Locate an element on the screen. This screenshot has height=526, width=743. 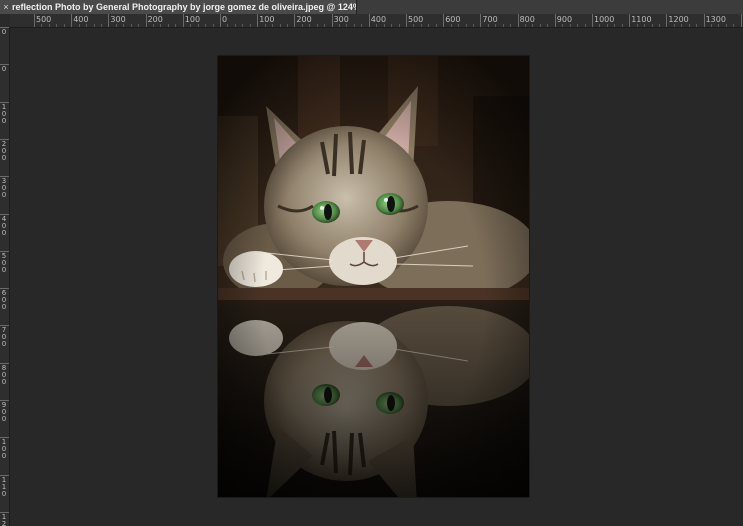
ruler-label: 200 is located at coordinates (304, 19).